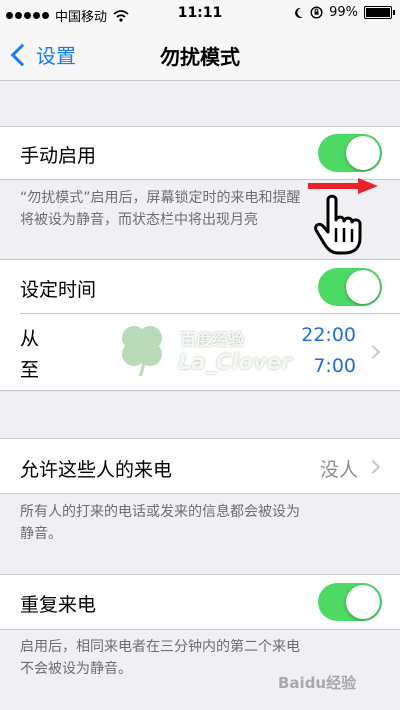 The image size is (400, 710). I want to click on navigation-bar: 设置 勿扰模式, so click(200, 54).